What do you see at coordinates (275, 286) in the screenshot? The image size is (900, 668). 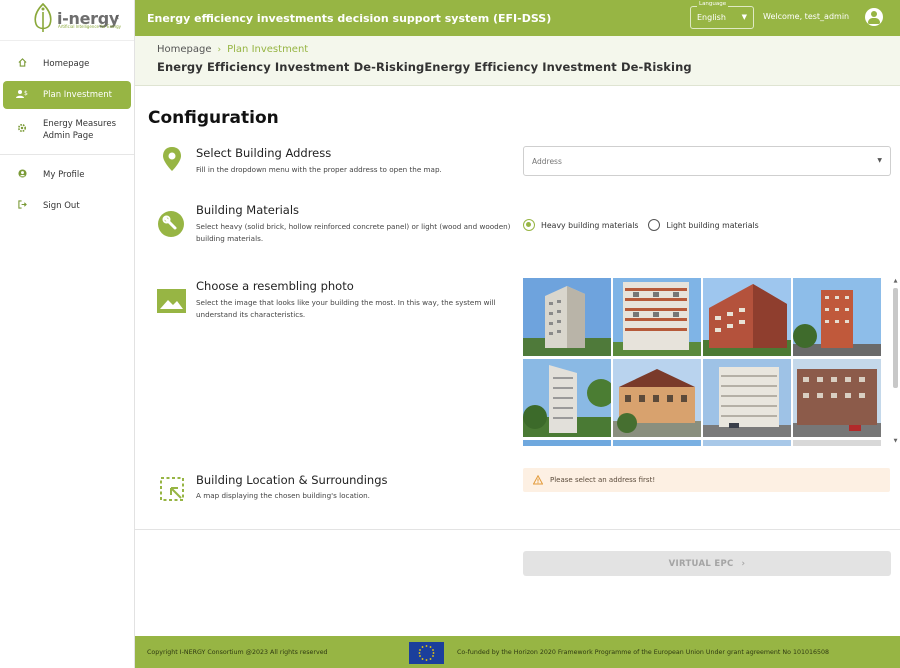 I see `photo-title: Choose a resembling photo` at bounding box center [275, 286].